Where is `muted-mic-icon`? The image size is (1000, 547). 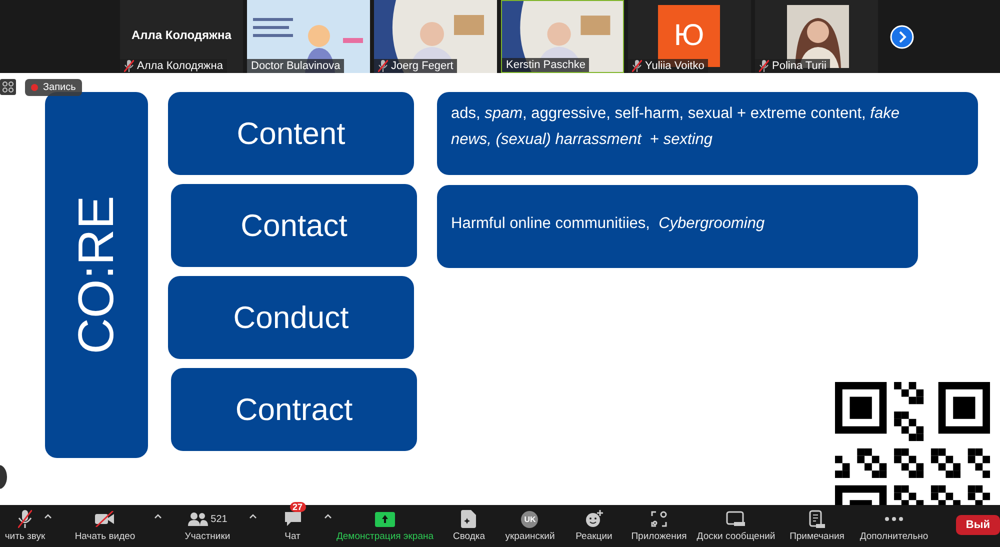 muted-mic-icon is located at coordinates (25, 519).